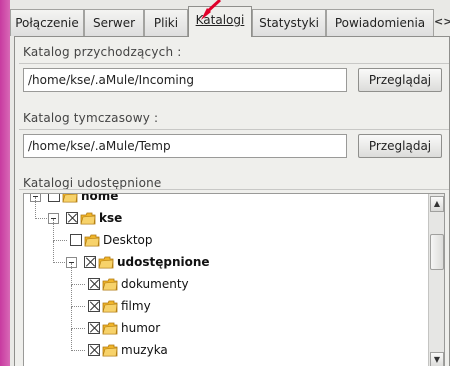 Image resolution: width=450 pixels, height=366 pixels. What do you see at coordinates (224, 200) in the screenshot?
I see `tree-row: home` at bounding box center [224, 200].